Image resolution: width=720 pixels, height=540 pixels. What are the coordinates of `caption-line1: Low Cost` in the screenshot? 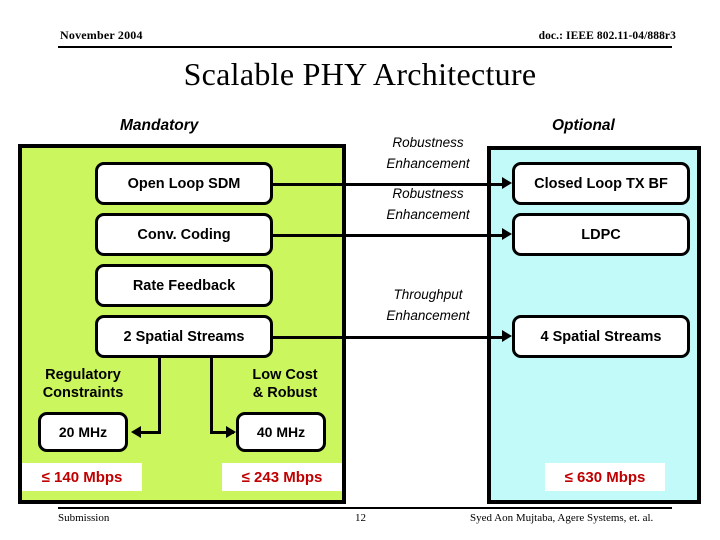 It's located at (285, 375).